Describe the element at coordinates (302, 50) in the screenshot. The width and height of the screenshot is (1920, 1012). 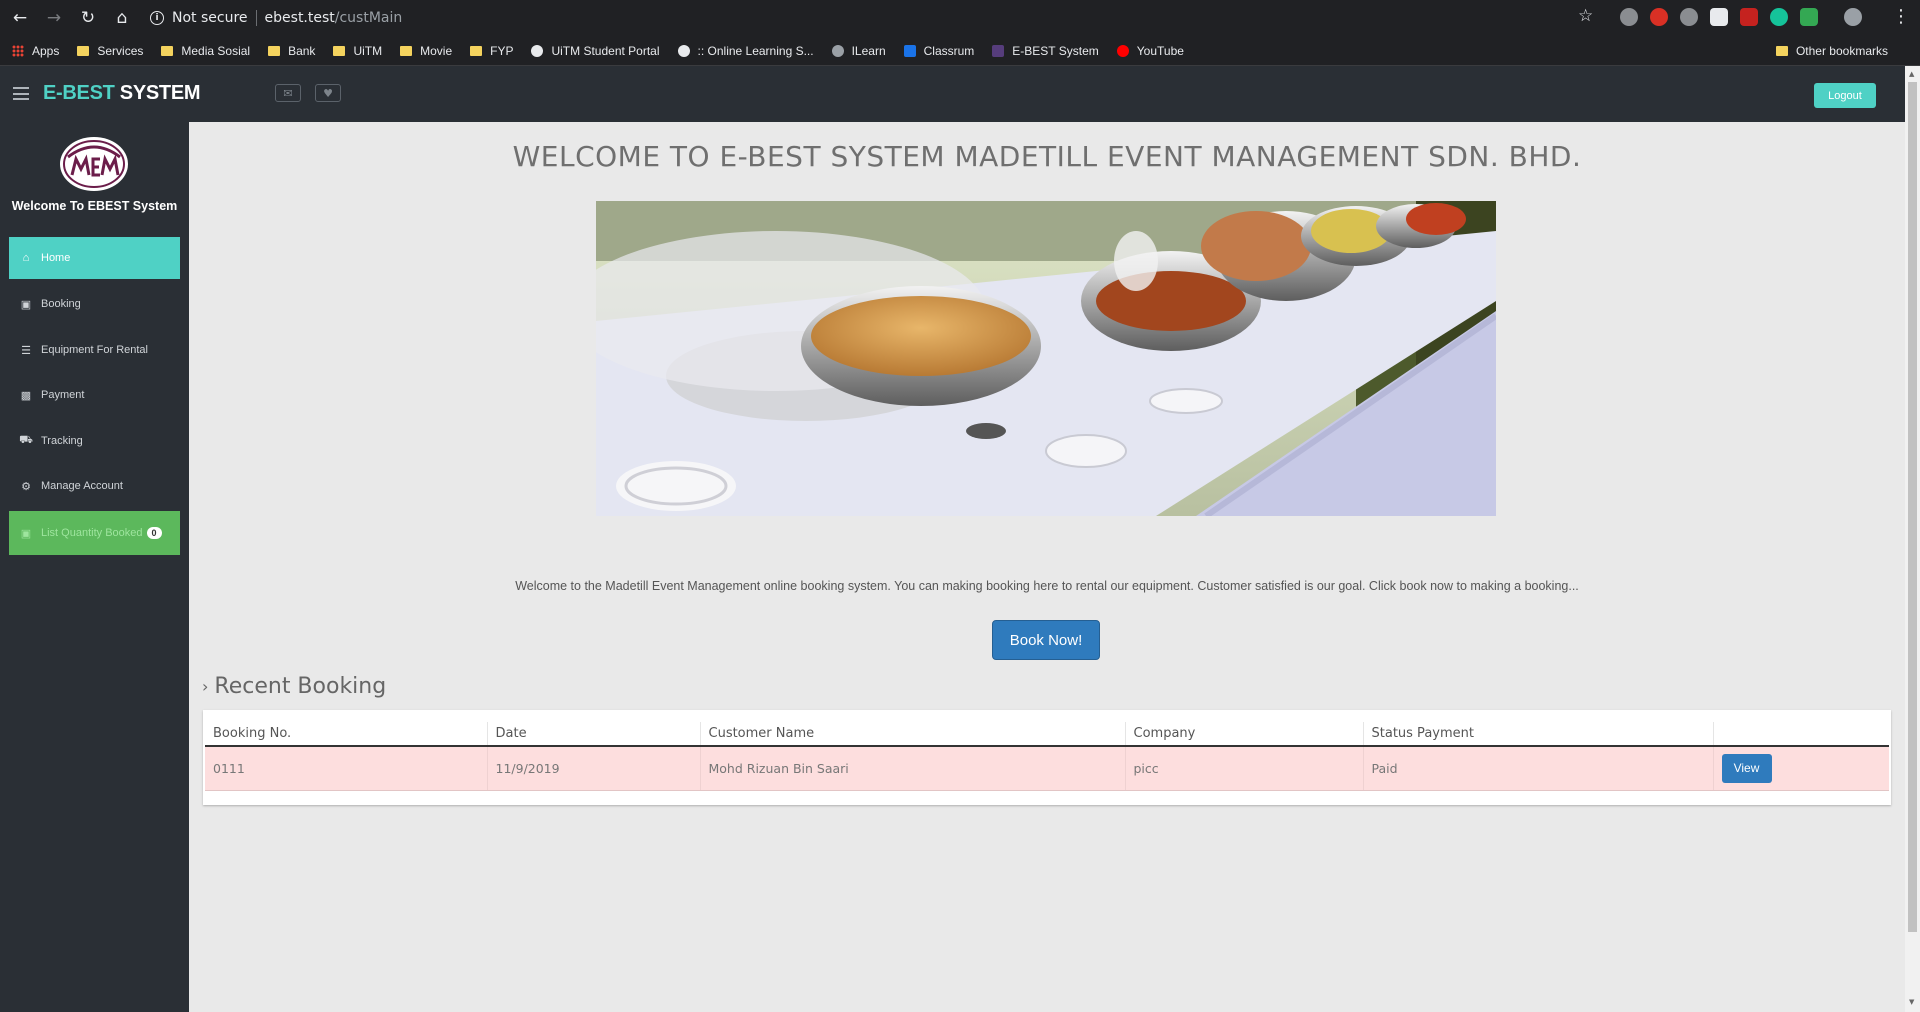
I see `bookmark-label: Bank` at that location.